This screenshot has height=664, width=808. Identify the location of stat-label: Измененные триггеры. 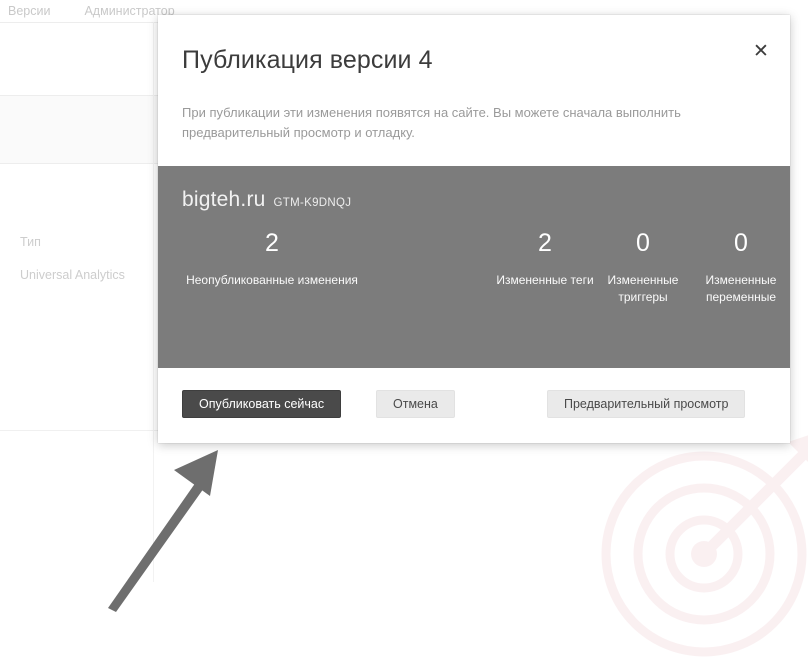
(643, 288).